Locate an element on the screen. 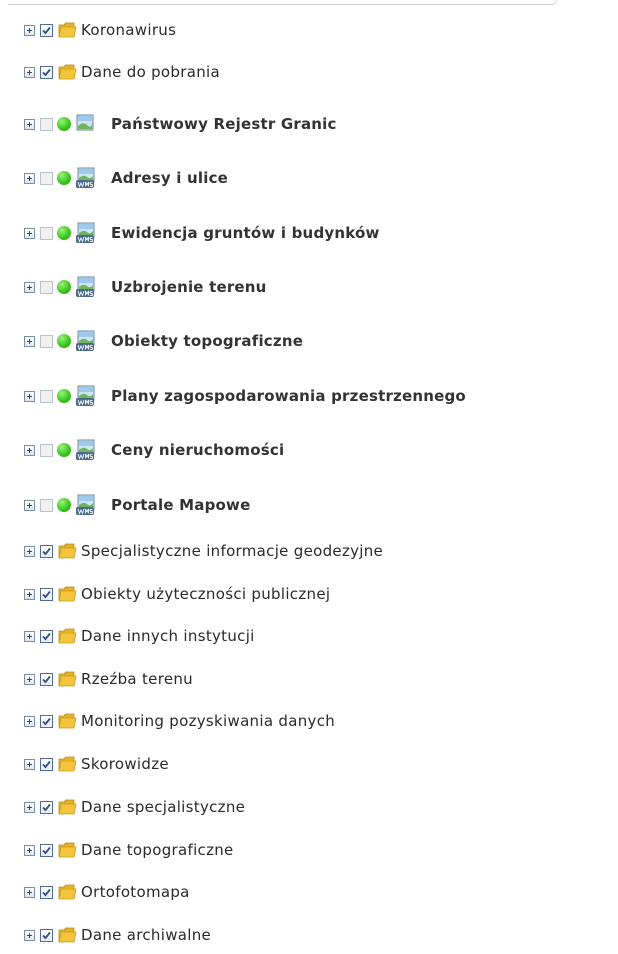 Image resolution: width=618 pixels, height=954 pixels. tree-item-folder: Rzeźba terenu is located at coordinates (321, 679).